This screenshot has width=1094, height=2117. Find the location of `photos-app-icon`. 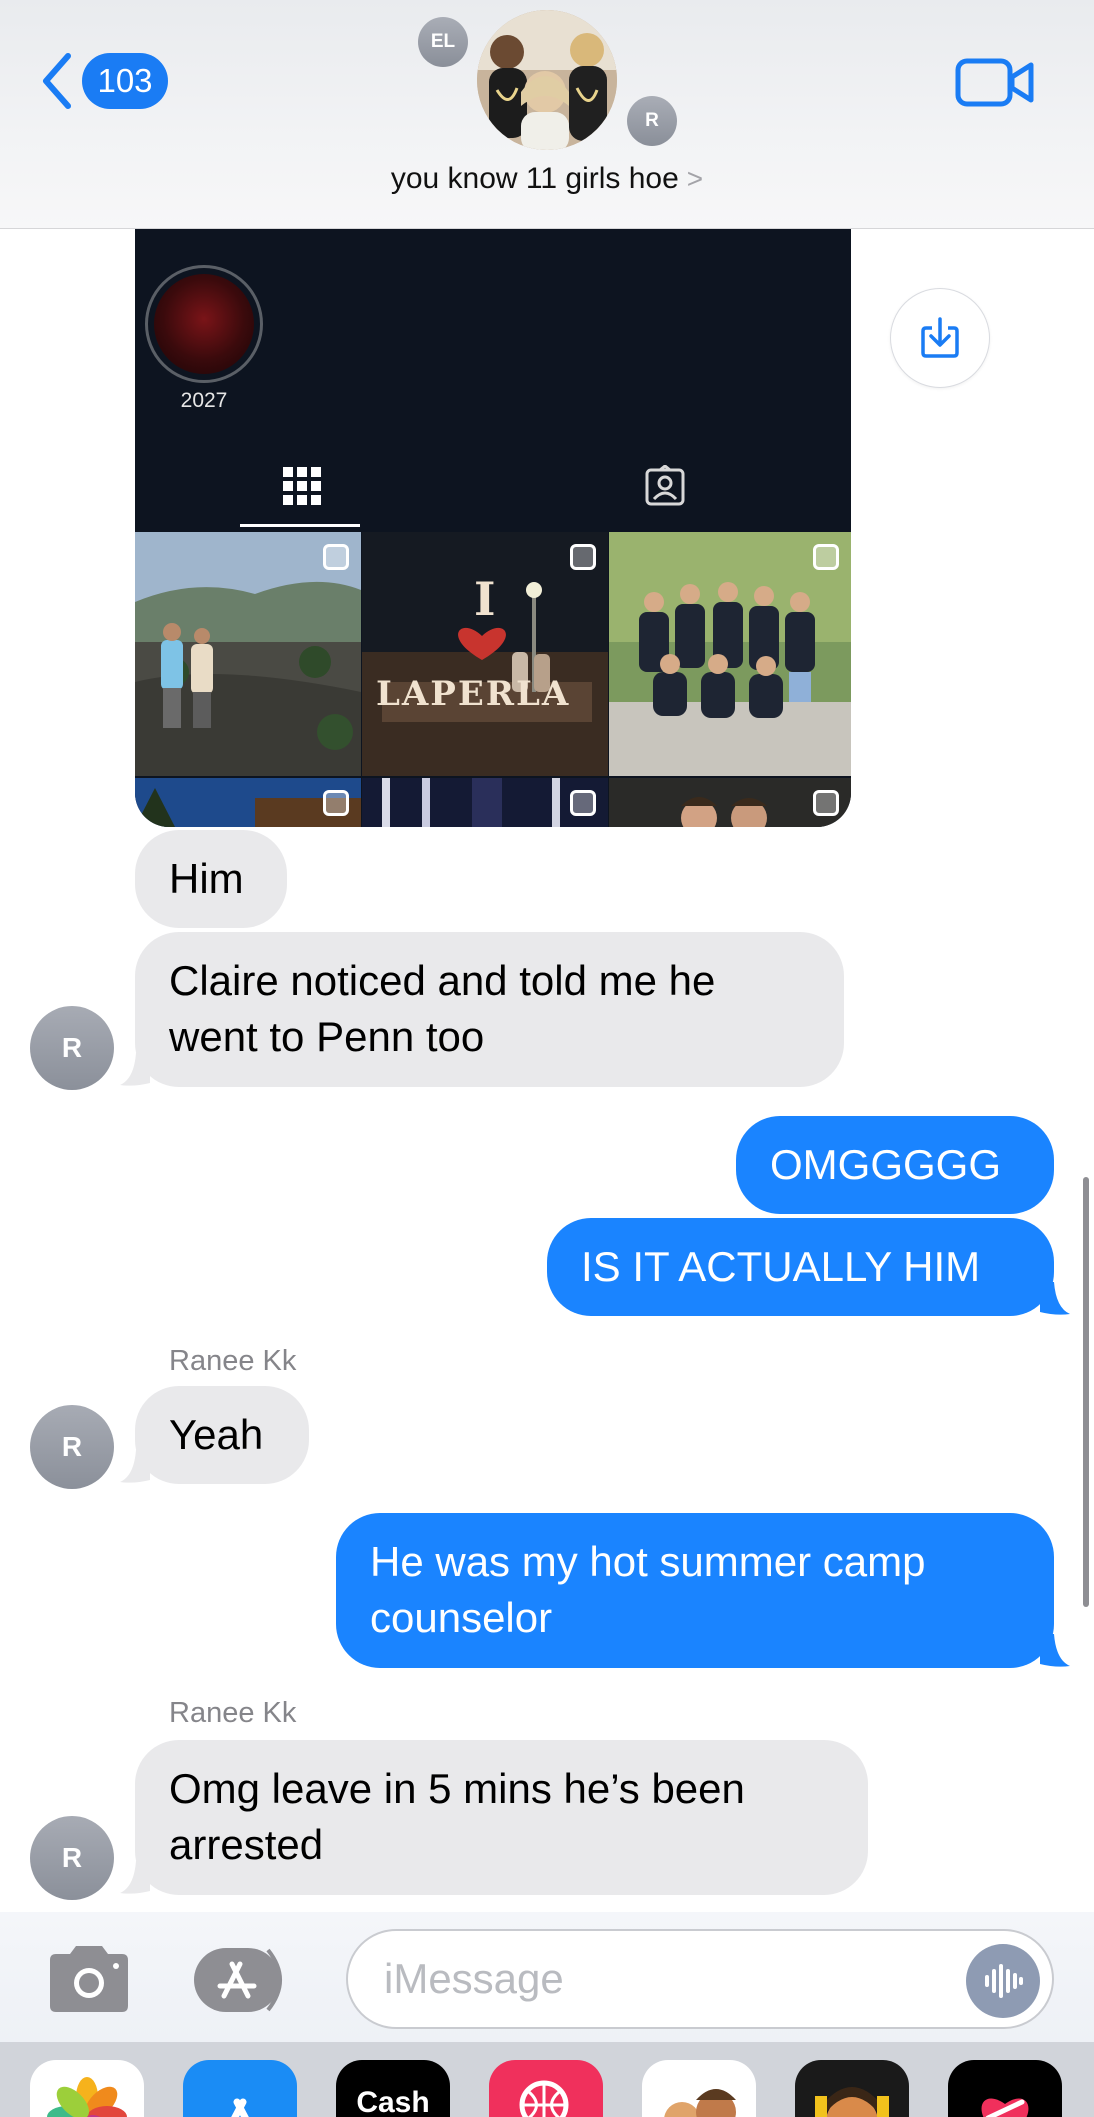

photos-app-icon is located at coordinates (87, 2088).